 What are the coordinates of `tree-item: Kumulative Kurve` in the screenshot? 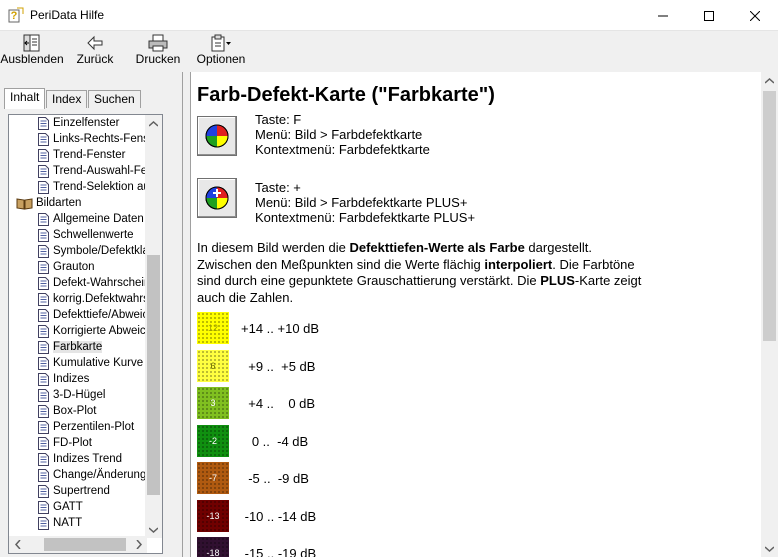 It's located at (78, 363).